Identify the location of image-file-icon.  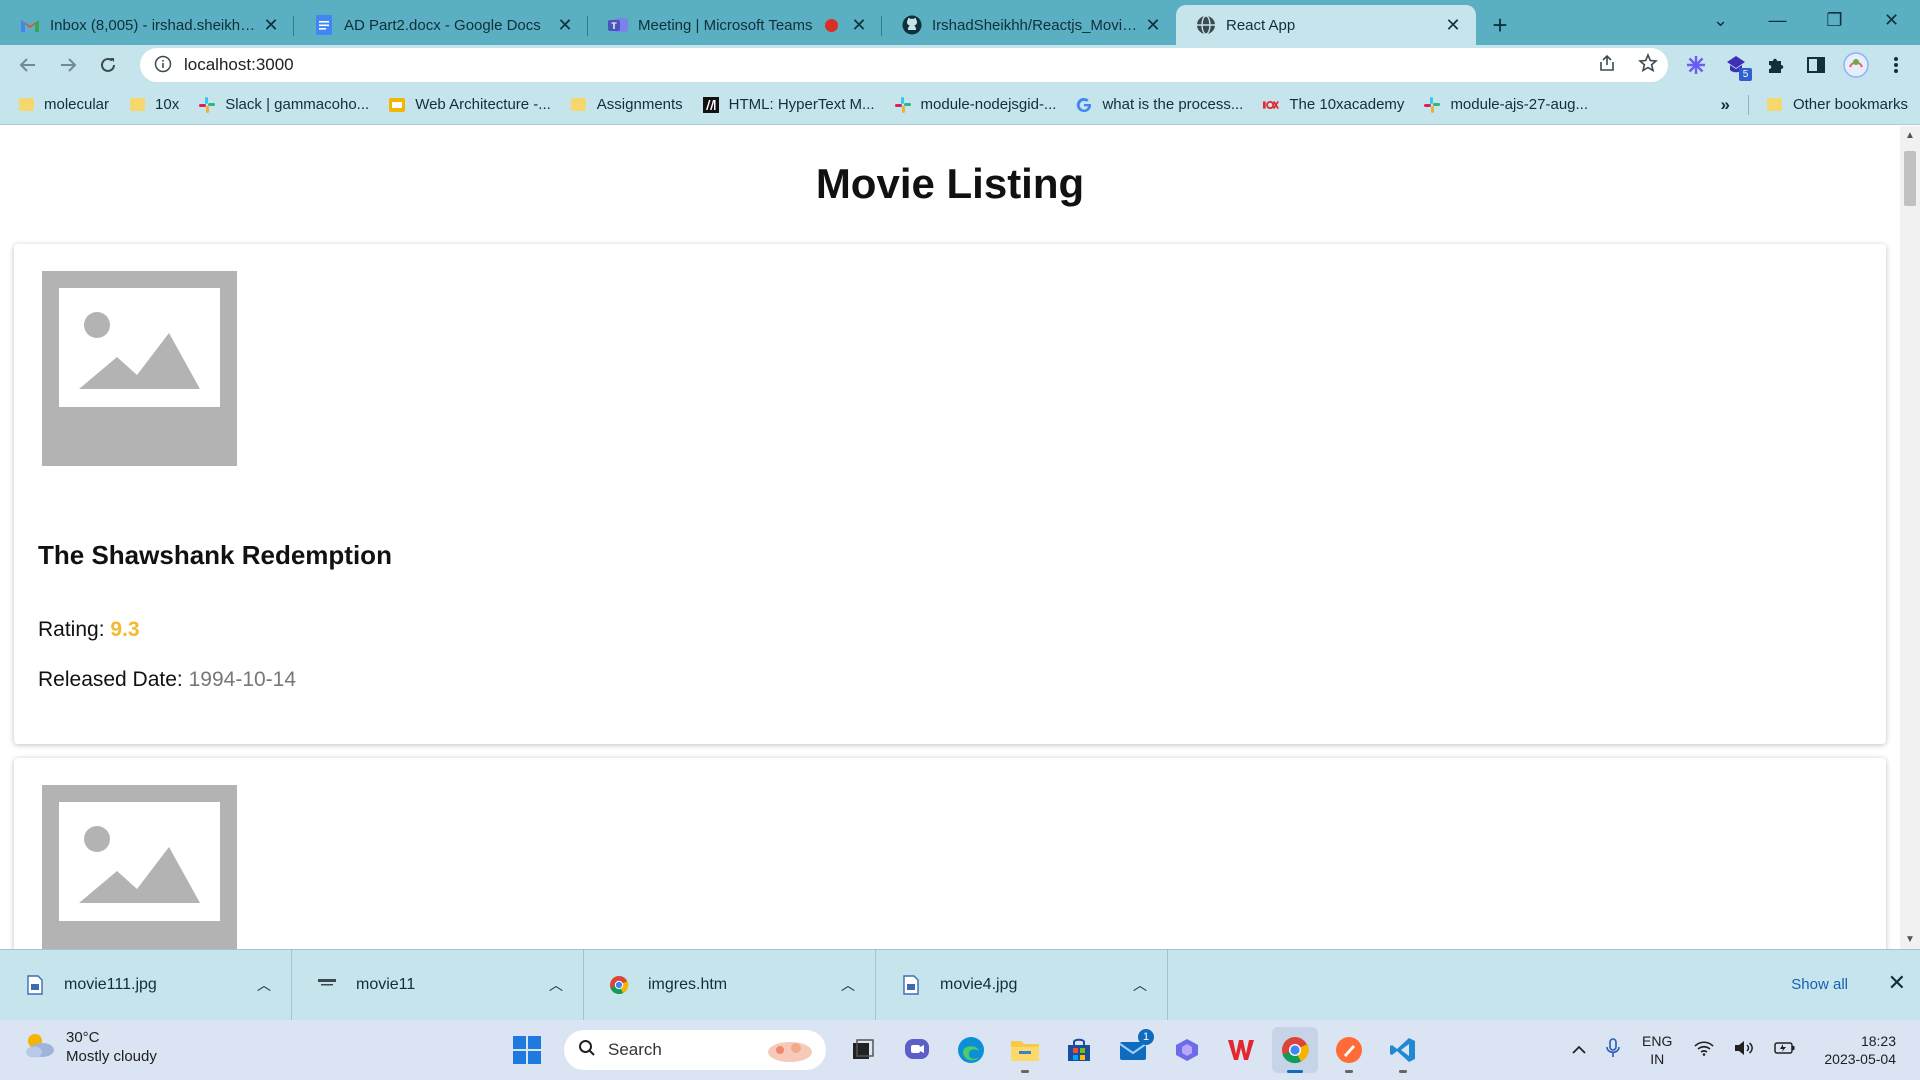
(911, 985).